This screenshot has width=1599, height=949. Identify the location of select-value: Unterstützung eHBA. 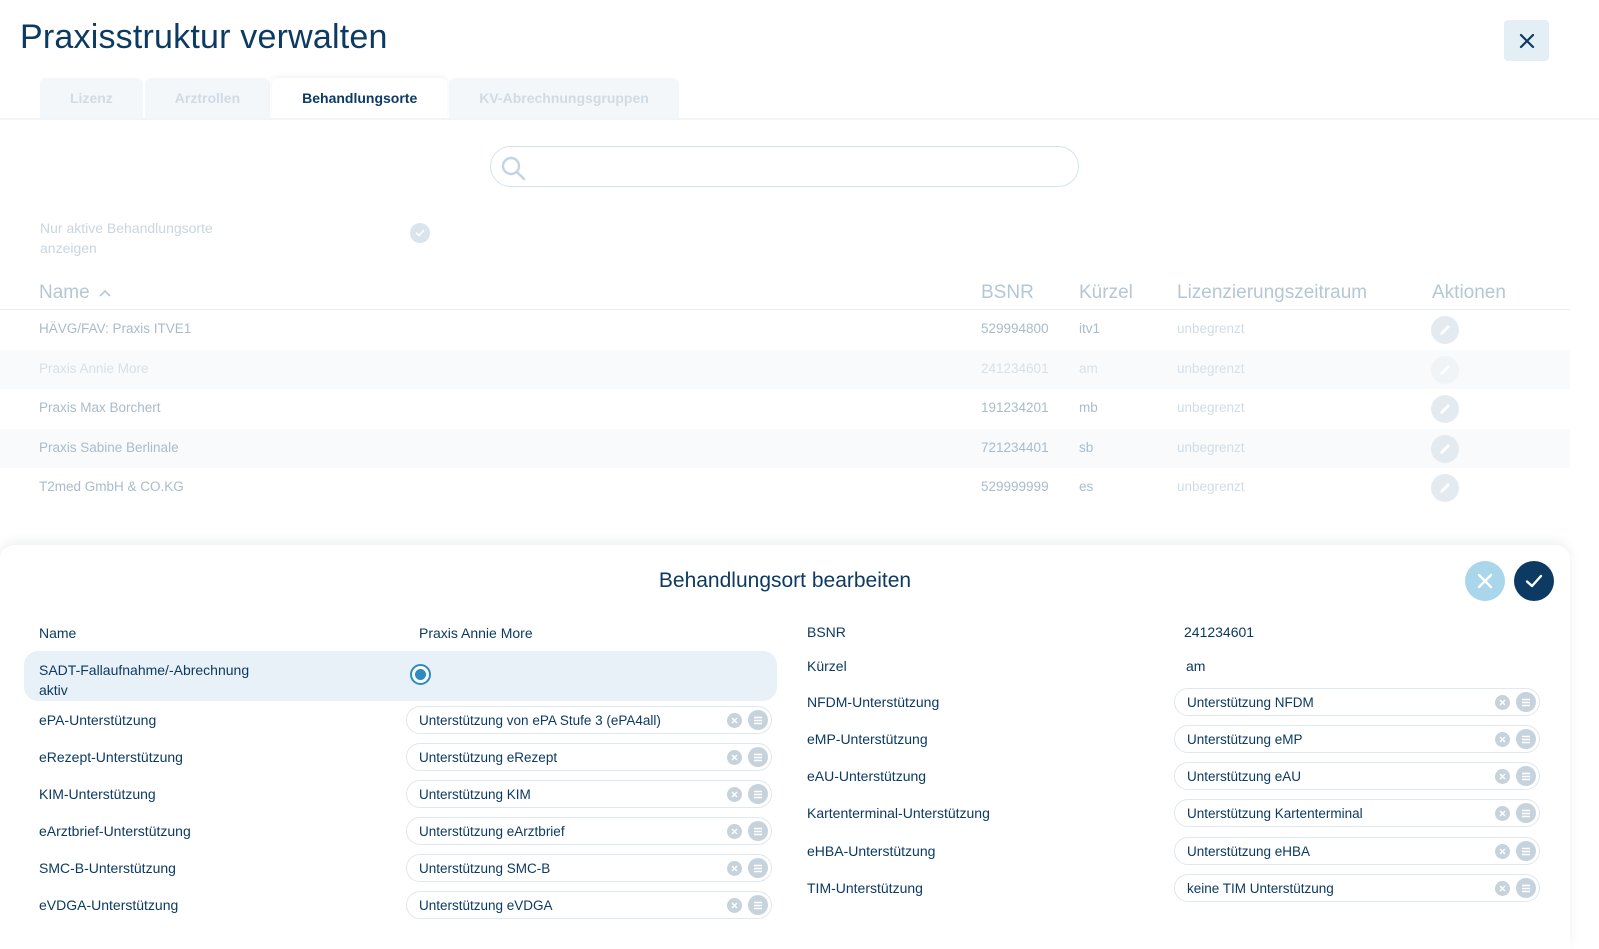
(1249, 851).